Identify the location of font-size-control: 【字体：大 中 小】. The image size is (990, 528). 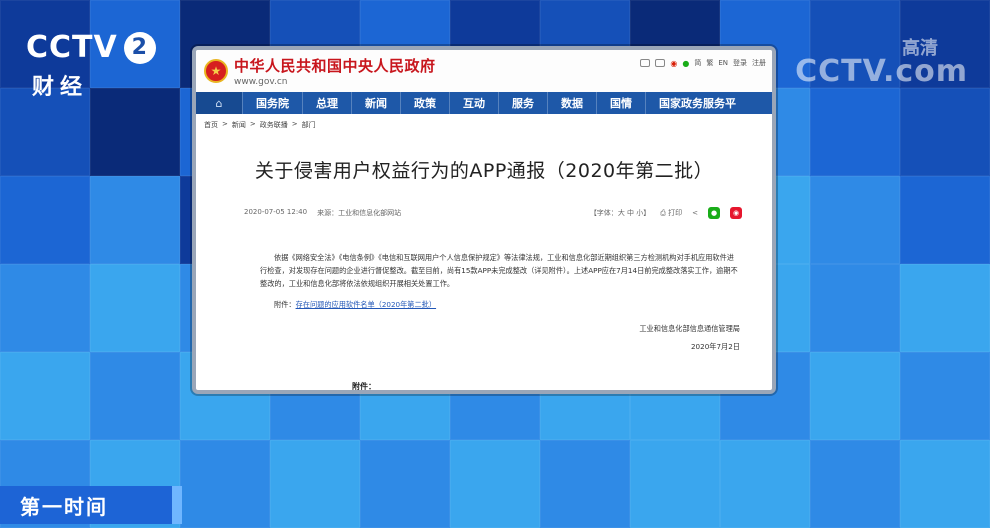
(620, 213).